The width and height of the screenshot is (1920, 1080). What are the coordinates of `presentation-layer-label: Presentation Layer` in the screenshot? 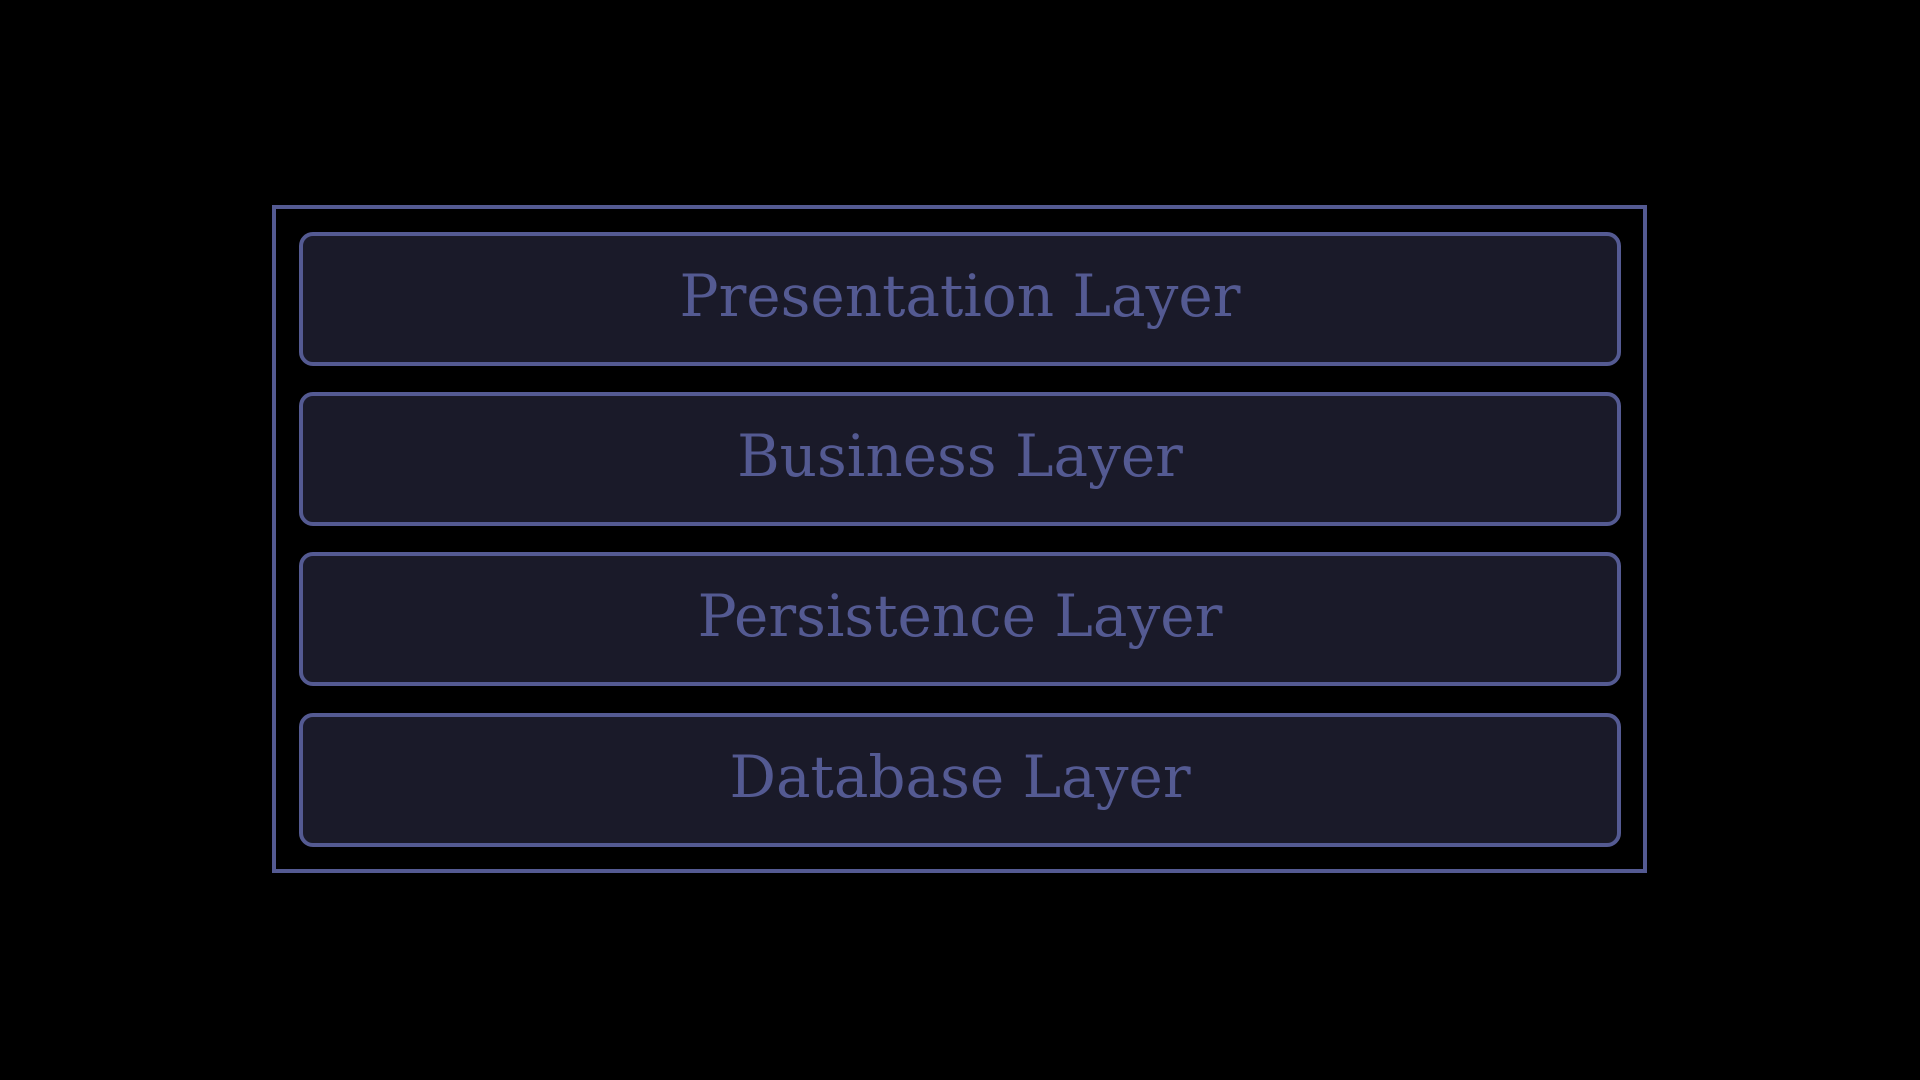 It's located at (960, 296).